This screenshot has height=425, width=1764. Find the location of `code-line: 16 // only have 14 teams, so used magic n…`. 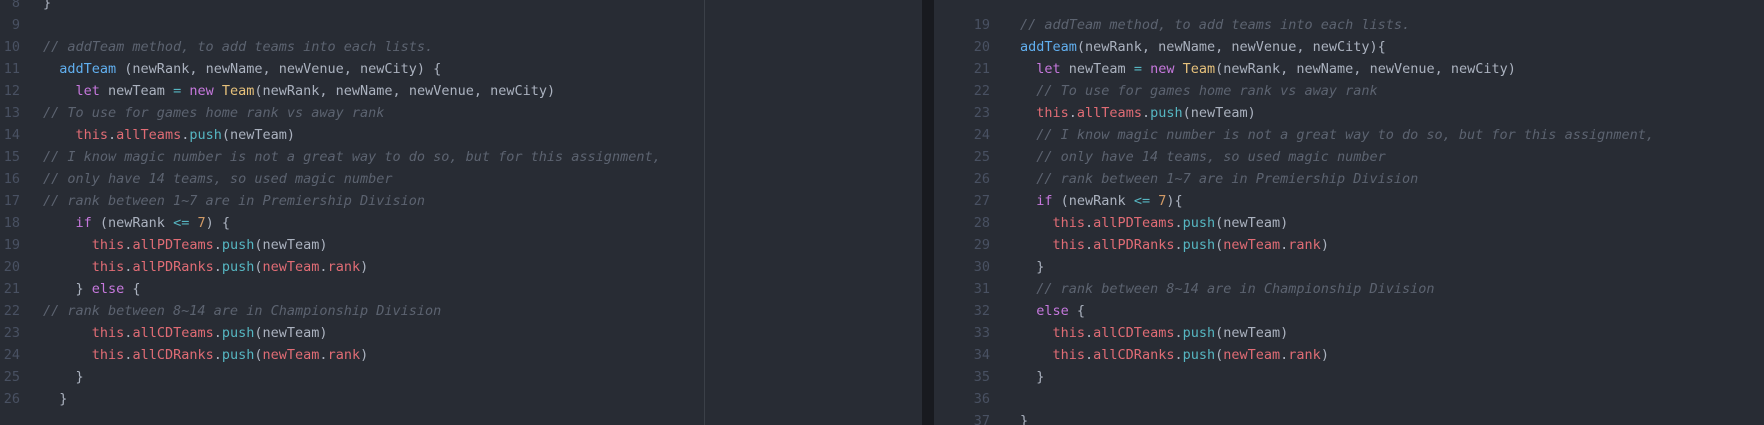

code-line: 16 // only have 14 teams, so used magic n… is located at coordinates (461, 179).